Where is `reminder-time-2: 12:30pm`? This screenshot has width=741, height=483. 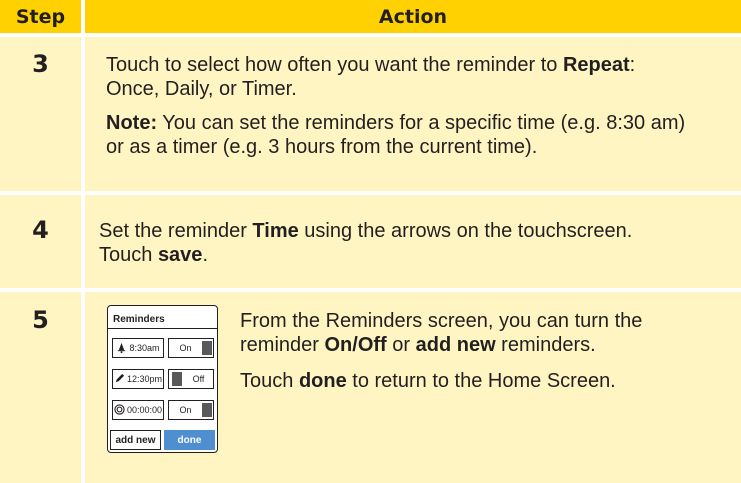 reminder-time-2: 12:30pm is located at coordinates (138, 379).